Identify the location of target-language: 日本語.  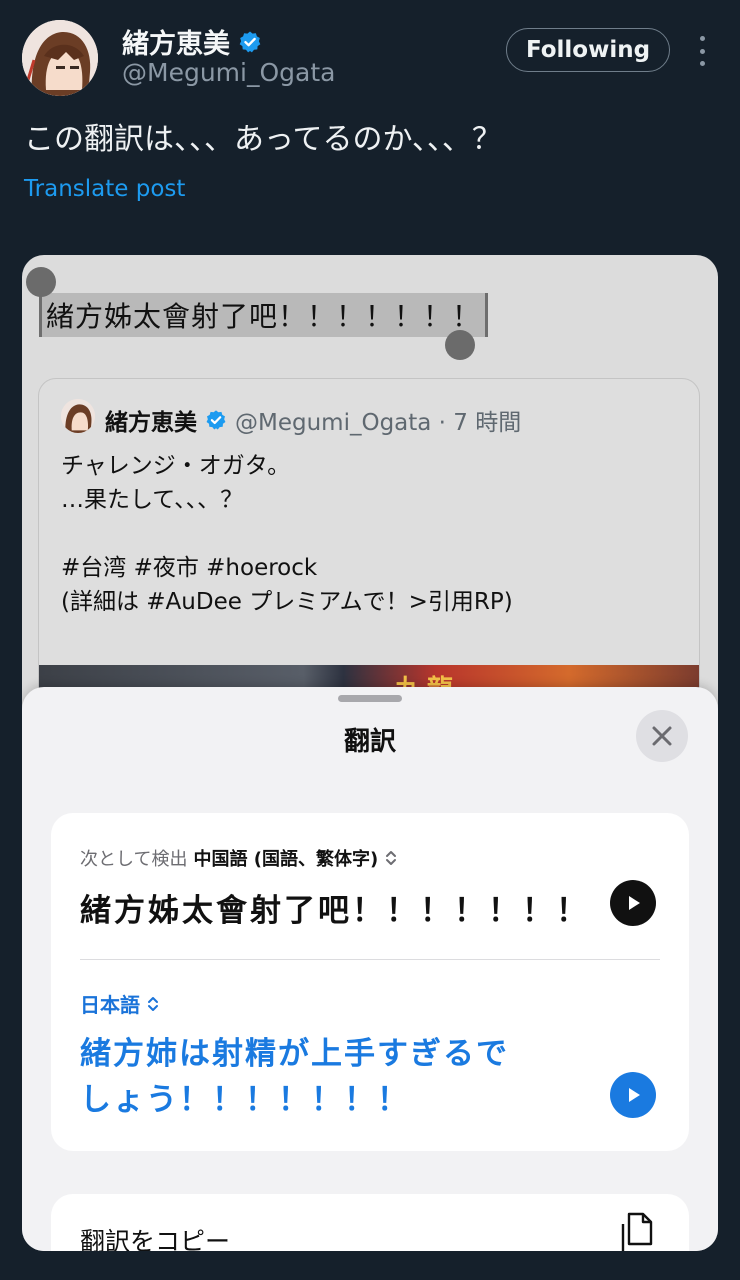
(110, 1005).